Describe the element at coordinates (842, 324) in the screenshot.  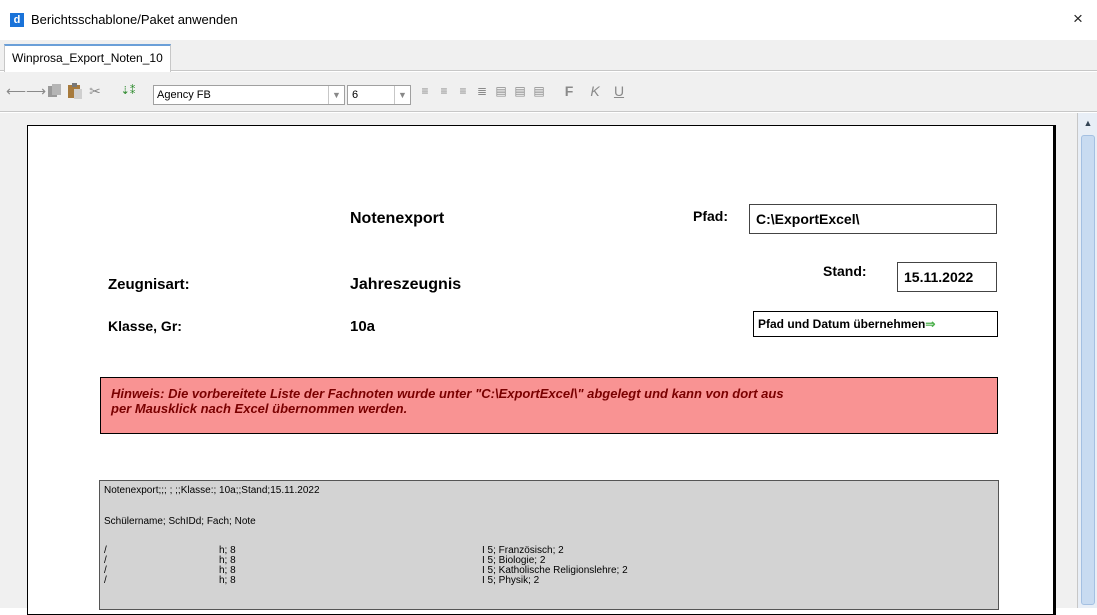
I see `apply-button-label: Pfad und Datum übernehmen` at that location.